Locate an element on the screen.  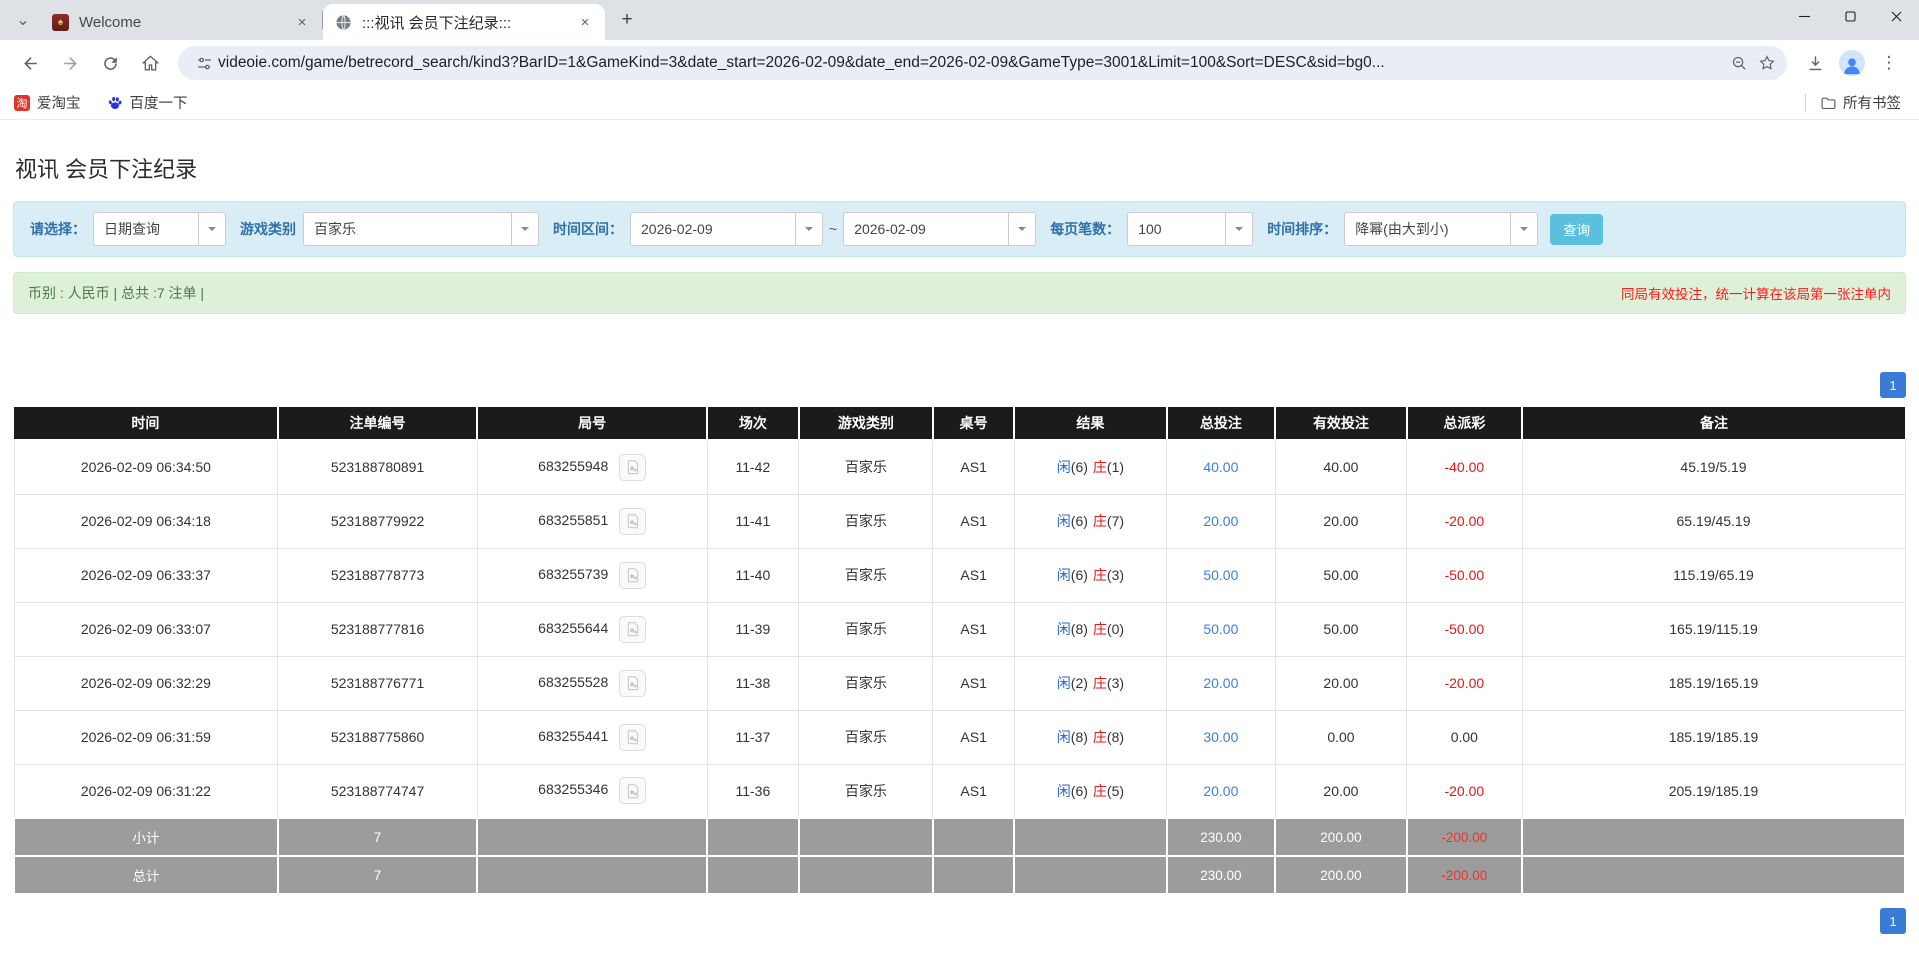
cell-total-bet: 20.00 is located at coordinates (1221, 683).